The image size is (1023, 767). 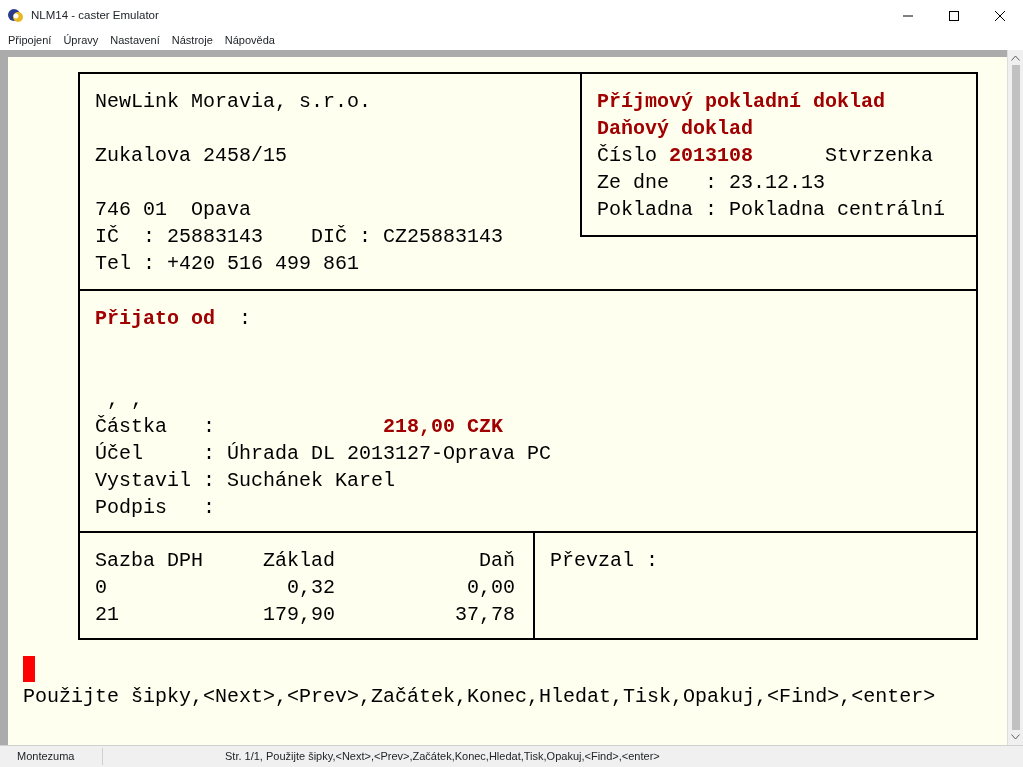 What do you see at coordinates (1000, 15) in the screenshot?
I see `close-icon` at bounding box center [1000, 15].